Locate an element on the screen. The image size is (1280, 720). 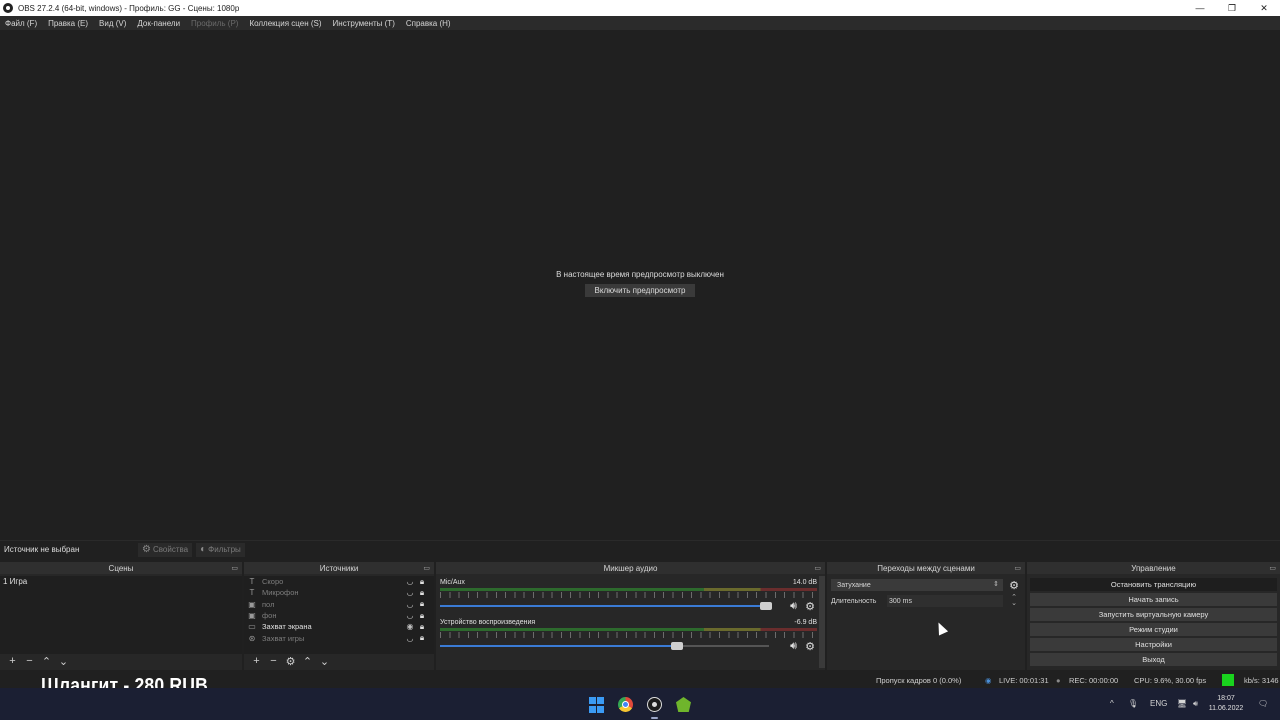
chevron-updown-icon: ⇕ is located at coordinates (996, 584).